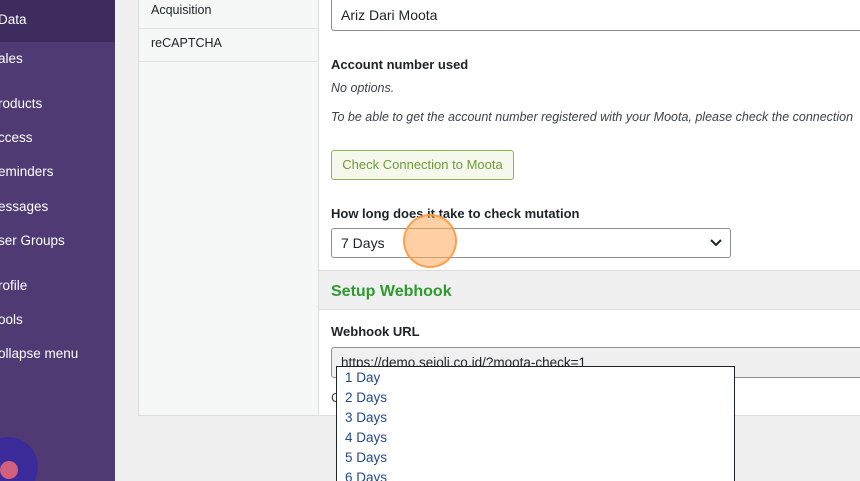 The height and width of the screenshot is (481, 860). Describe the element at coordinates (400, 64) in the screenshot. I see `account-number-label: Account number used` at that location.